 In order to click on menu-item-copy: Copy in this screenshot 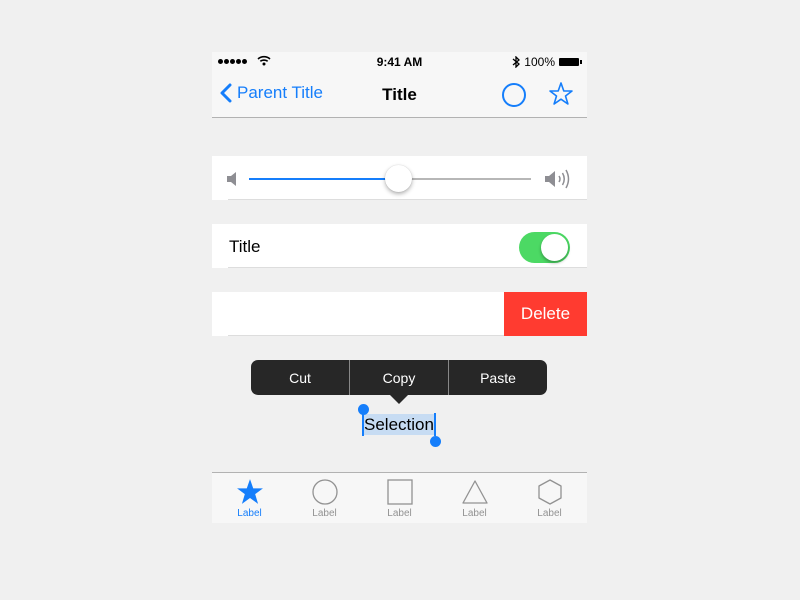, I will do `click(398, 377)`.